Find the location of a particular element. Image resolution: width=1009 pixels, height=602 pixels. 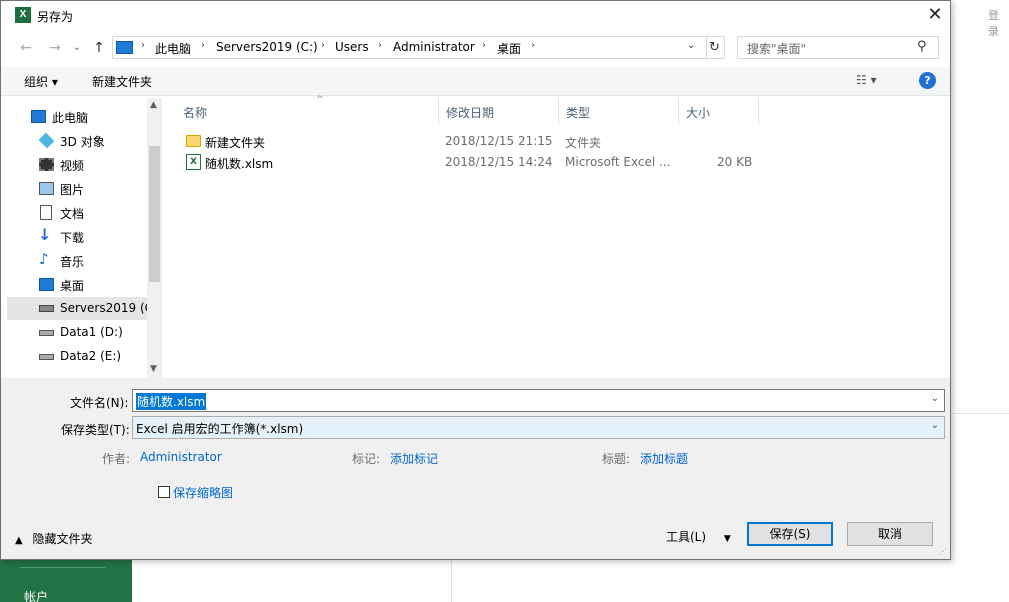

account-link: 帐户 is located at coordinates (36, 595).